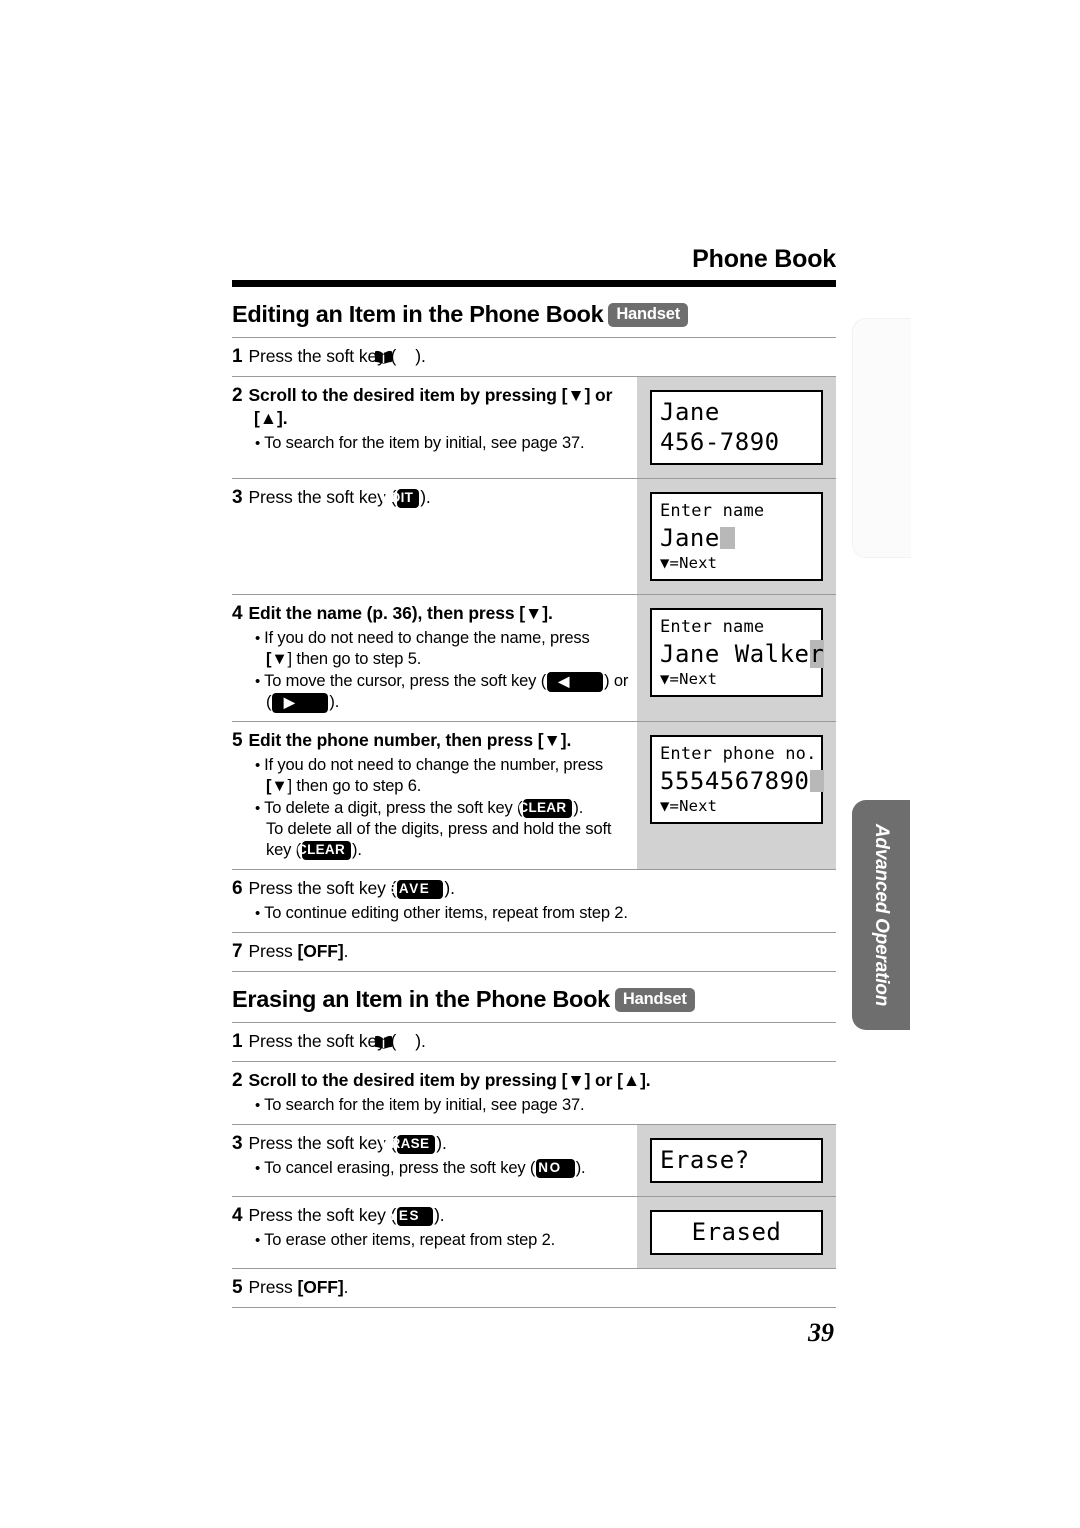 This screenshot has width=1080, height=1528. I want to click on lcd-line: 456-7890, so click(720, 442).